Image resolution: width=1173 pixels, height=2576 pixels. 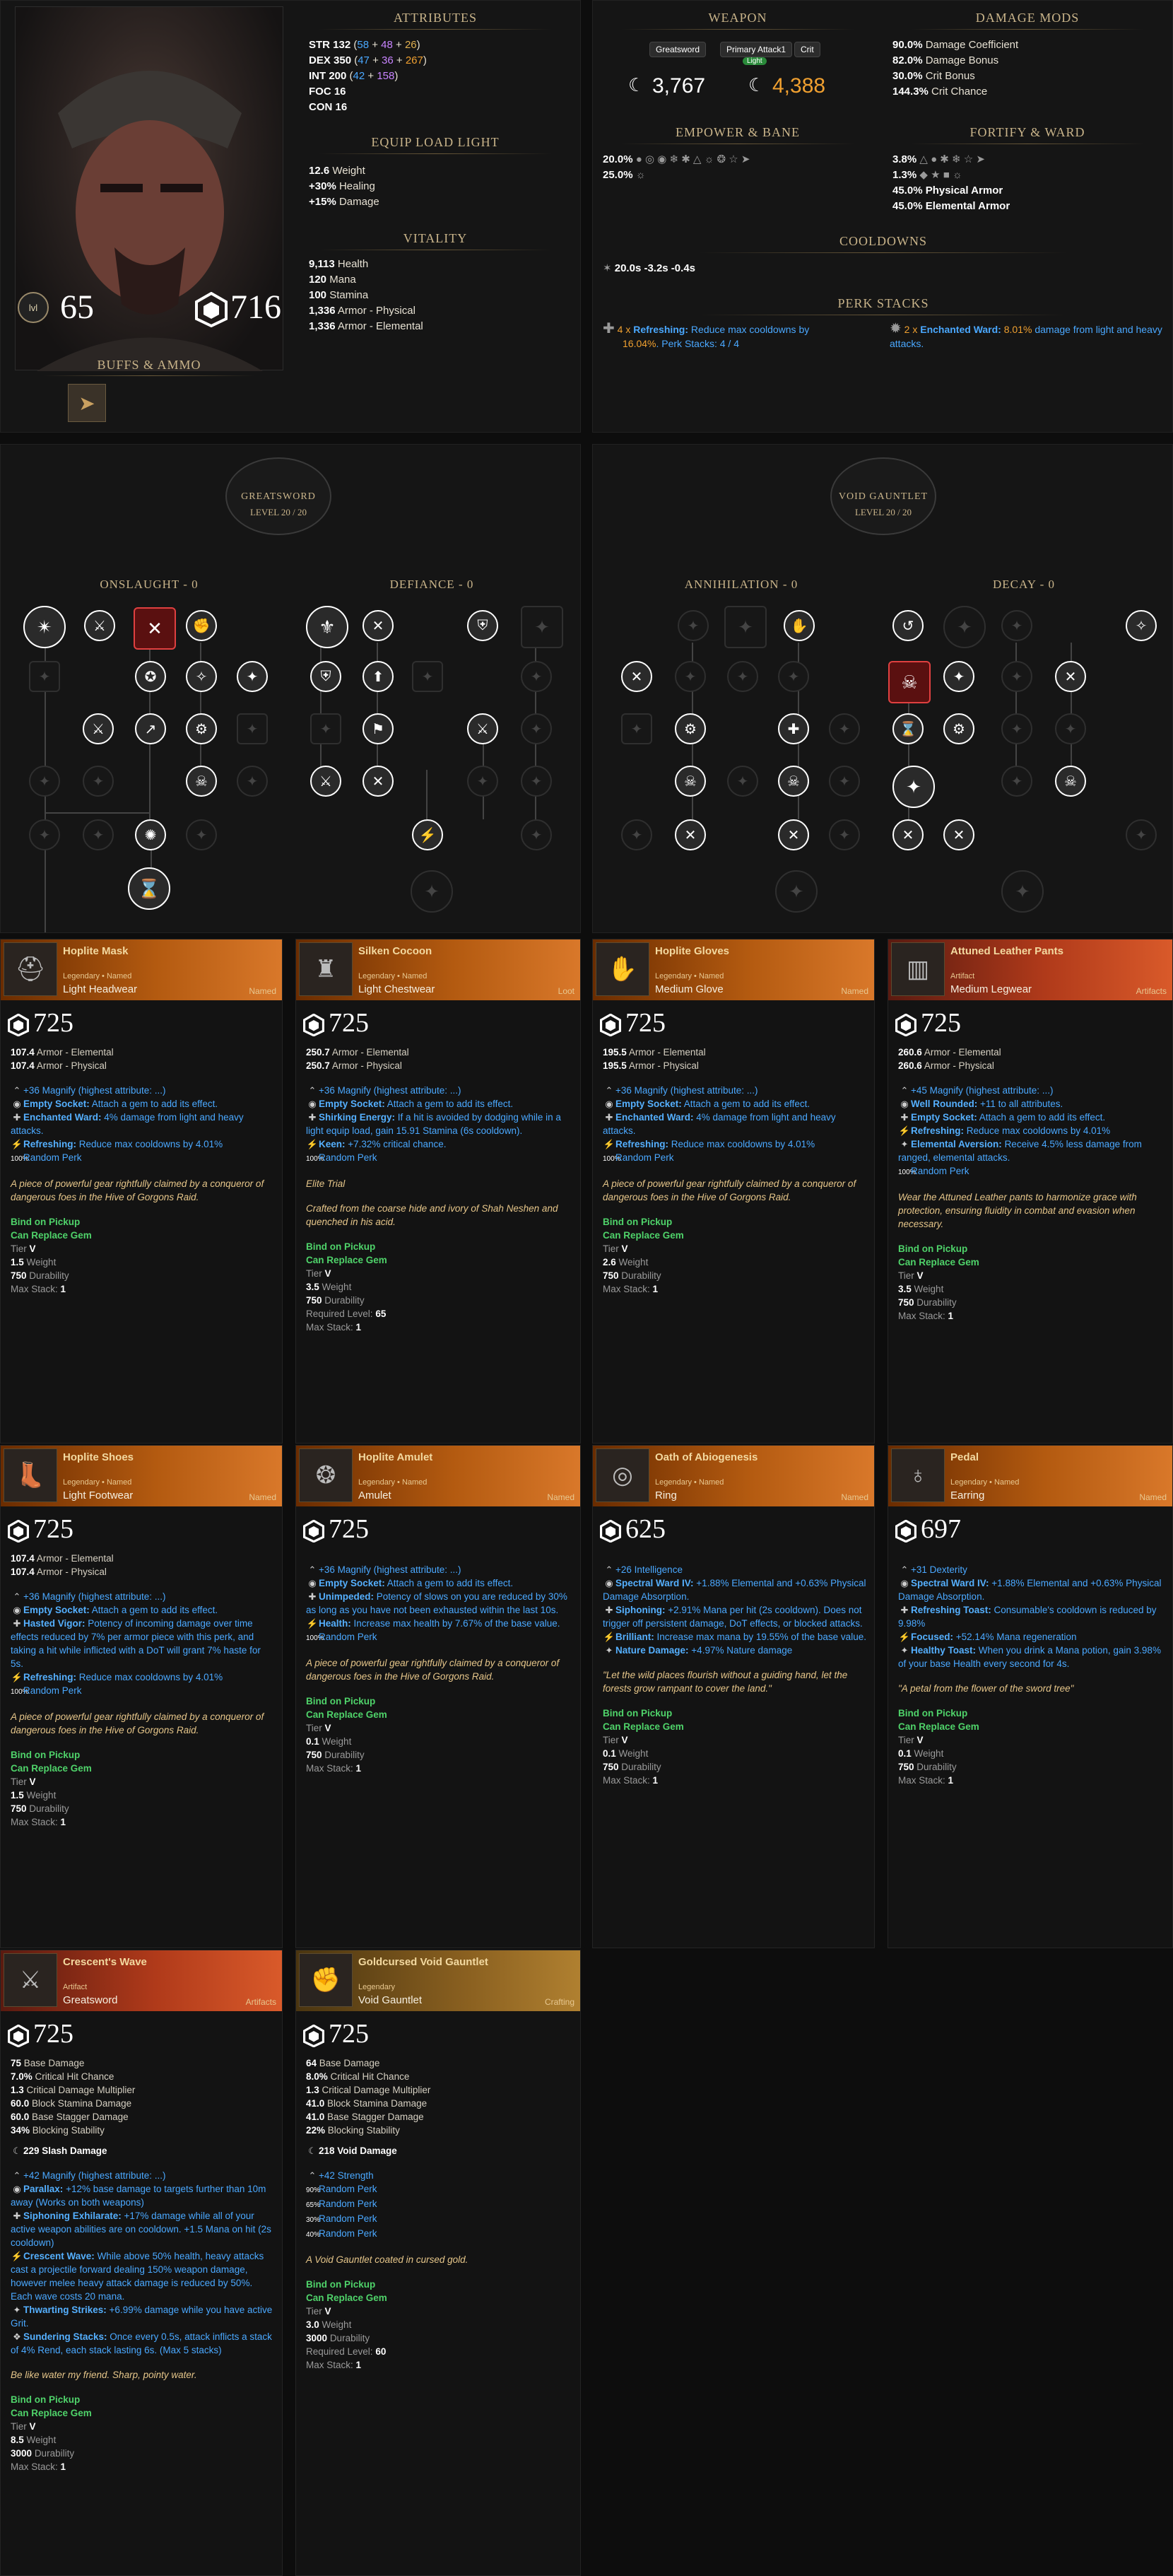 What do you see at coordinates (908, 625) in the screenshot?
I see `skill-node-icon: ↺` at bounding box center [908, 625].